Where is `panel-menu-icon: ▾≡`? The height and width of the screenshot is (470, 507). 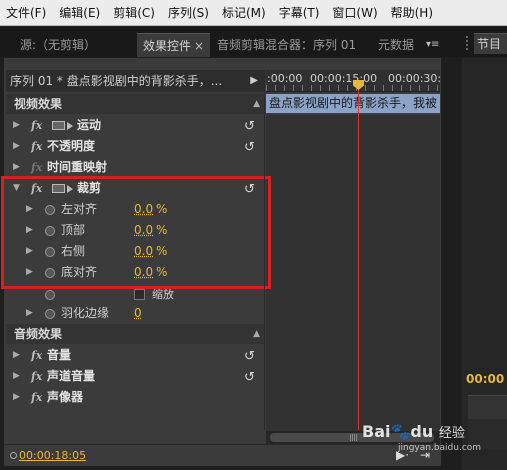 panel-menu-icon: ▾≡ is located at coordinates (432, 44).